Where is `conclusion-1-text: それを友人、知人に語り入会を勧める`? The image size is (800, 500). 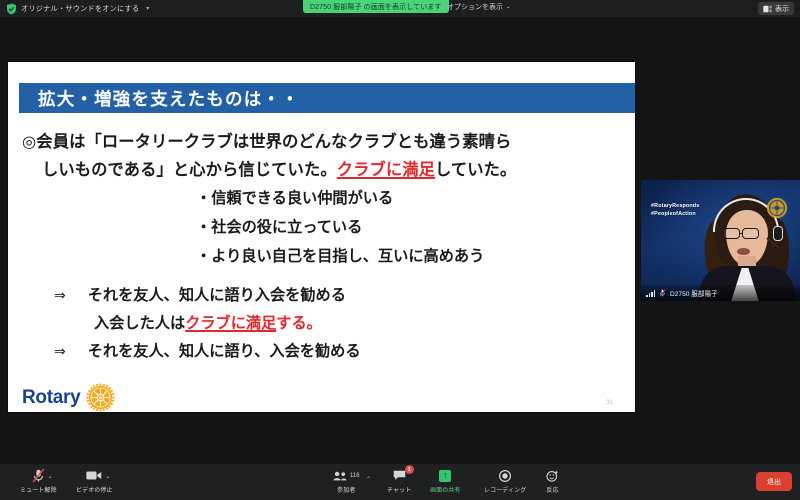 conclusion-1-text: それを友人、知人に語り入会を勧める is located at coordinates (216, 295).